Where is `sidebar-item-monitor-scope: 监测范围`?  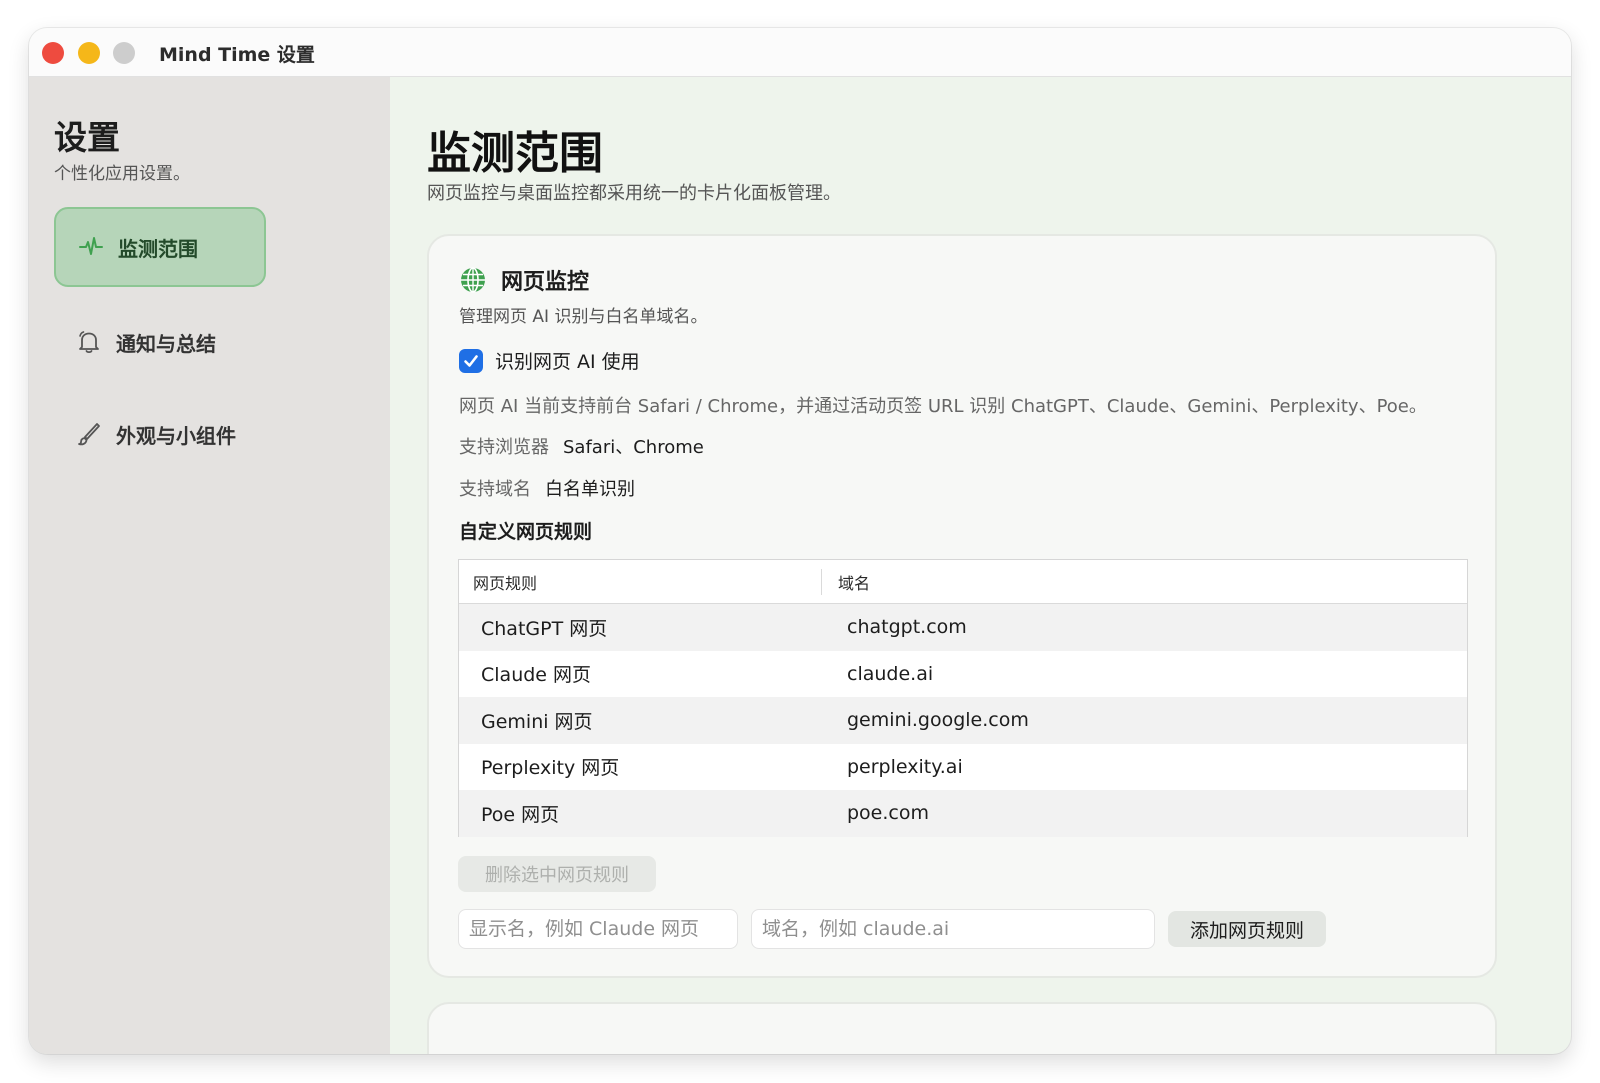
sidebar-item-monitor-scope: 监测范围 is located at coordinates (160, 247).